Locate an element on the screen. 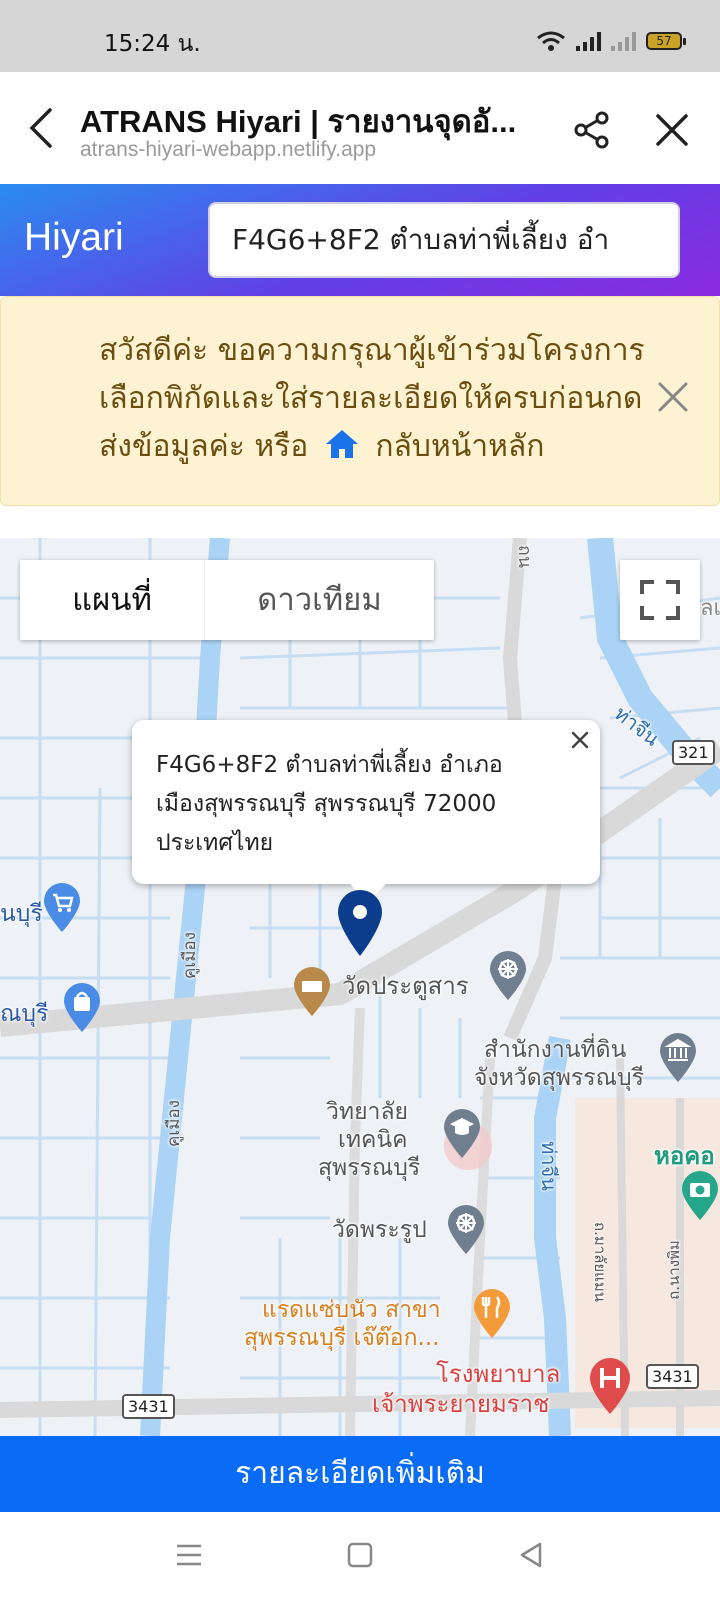  map-label-partial-right: ลเ is located at coordinates (710, 608).